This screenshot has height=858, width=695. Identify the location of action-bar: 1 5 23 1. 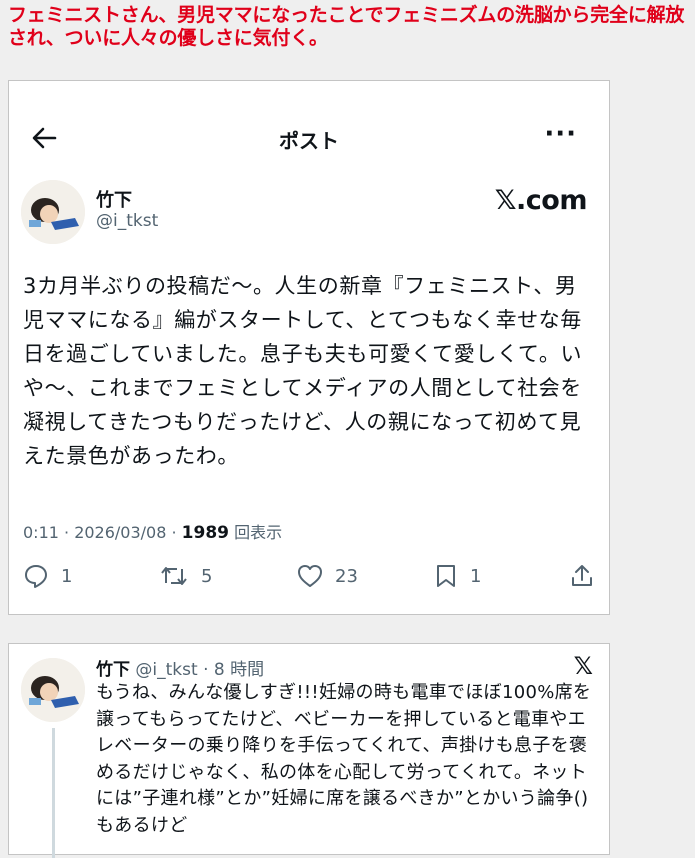
(309, 578).